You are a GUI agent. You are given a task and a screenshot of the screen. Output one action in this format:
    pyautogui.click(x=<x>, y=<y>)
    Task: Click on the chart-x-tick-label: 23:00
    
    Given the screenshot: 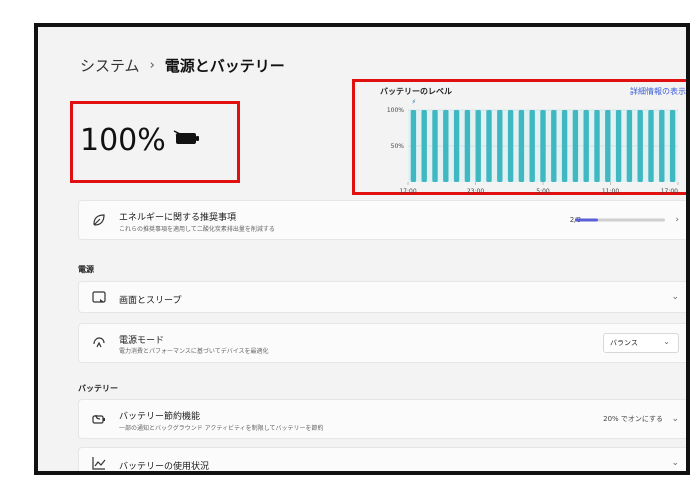 What is the action you would take?
    pyautogui.click(x=475, y=191)
    